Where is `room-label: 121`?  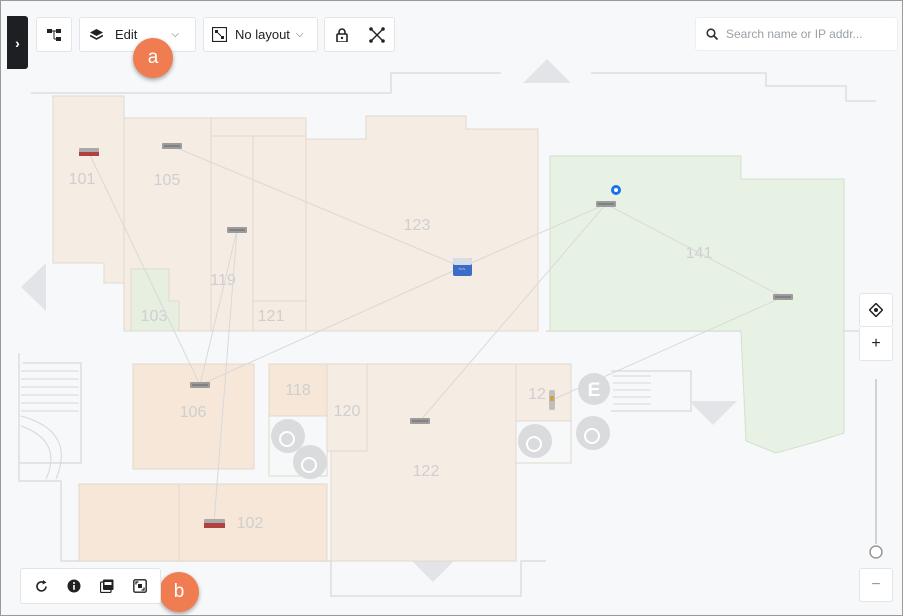
room-label: 121 is located at coordinates (271, 316).